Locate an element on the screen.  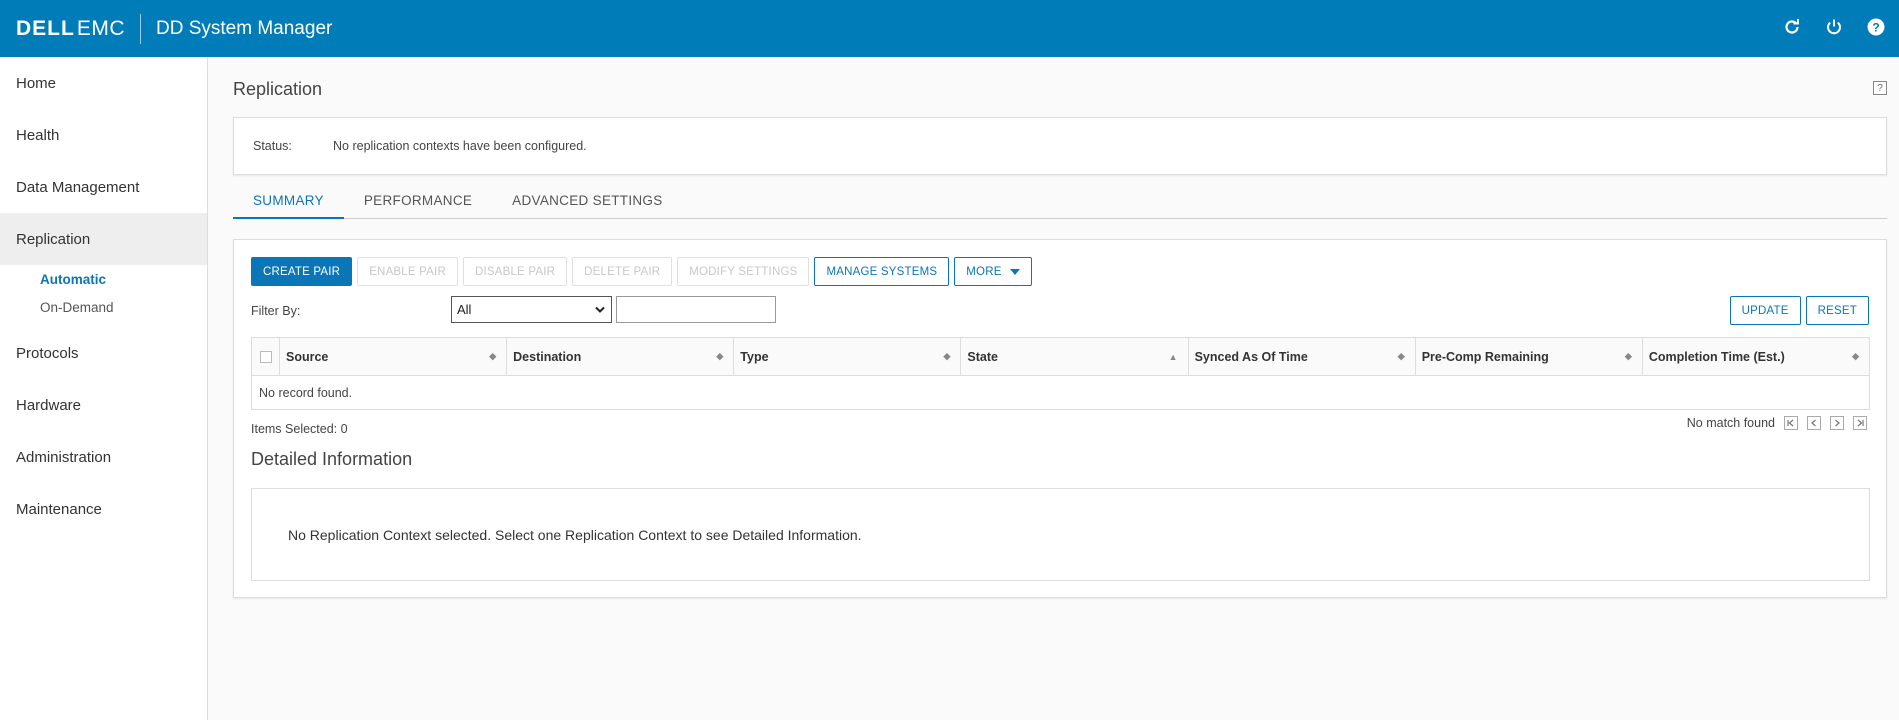
enable-pair-button: ENABLE PAIR is located at coordinates (407, 271).